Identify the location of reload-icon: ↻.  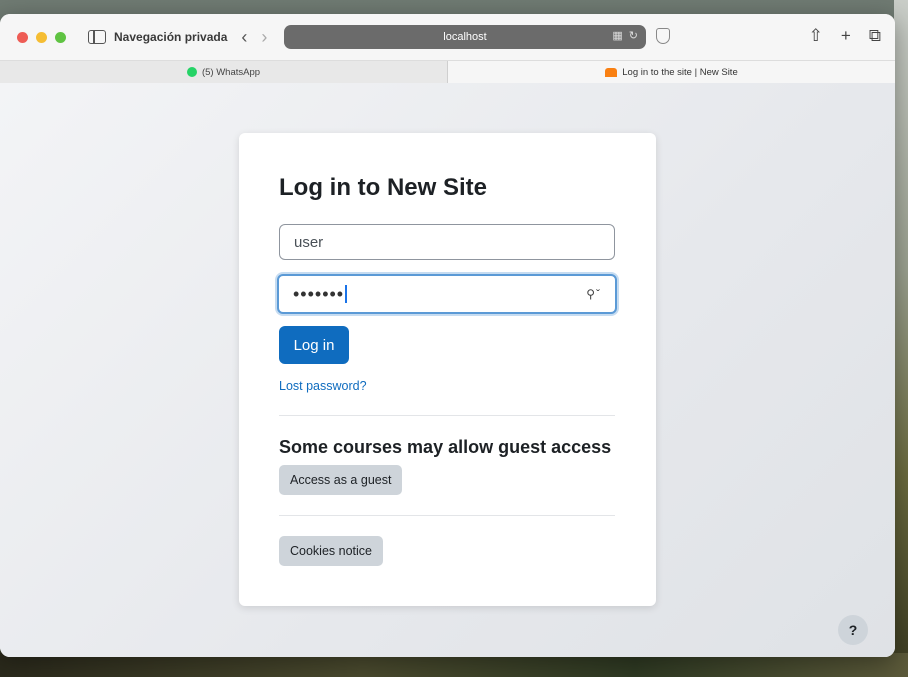
(633, 35).